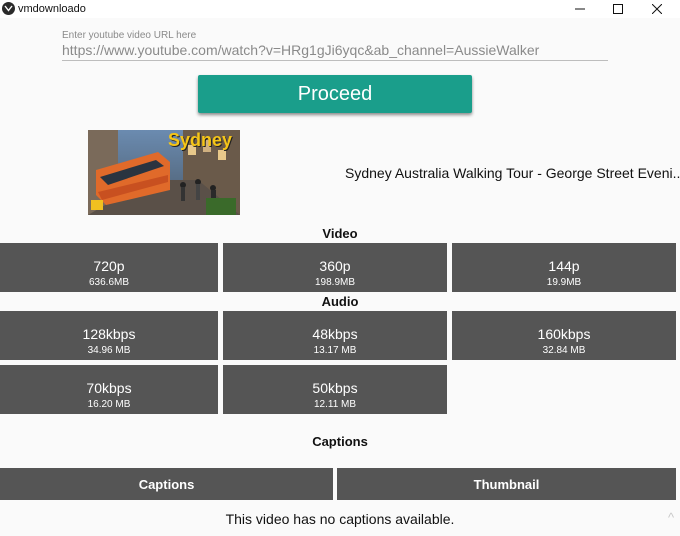 The width and height of the screenshot is (680, 536). I want to click on option-size: 19.9MB, so click(564, 282).